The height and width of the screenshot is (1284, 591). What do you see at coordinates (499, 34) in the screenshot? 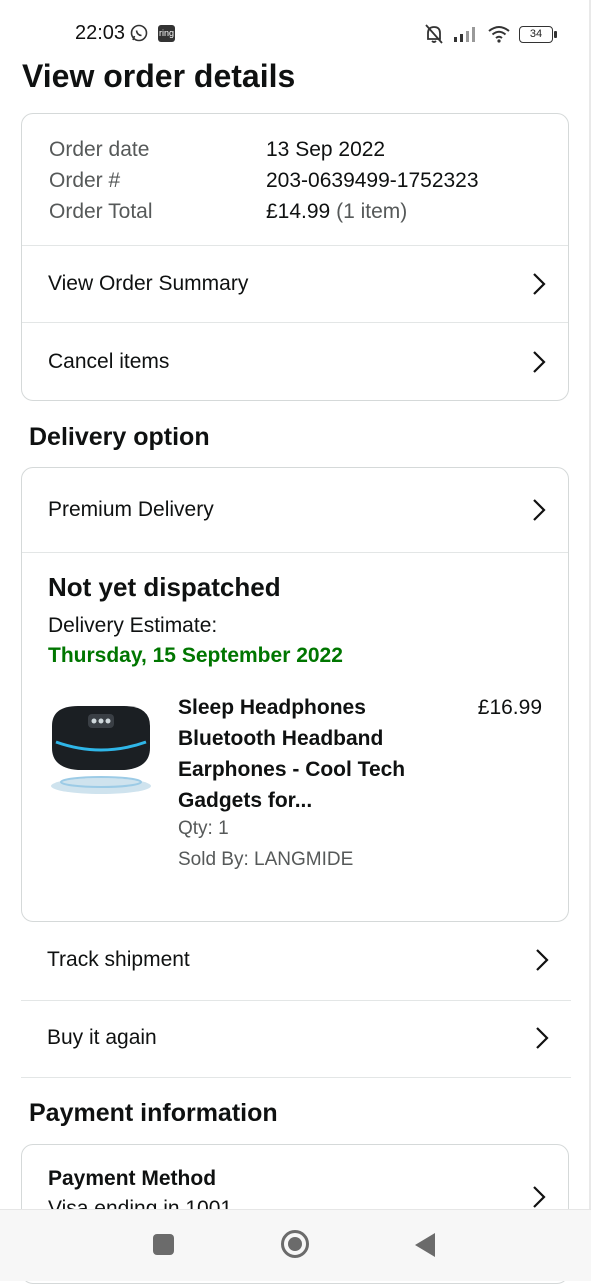
I see `wifi-icon` at bounding box center [499, 34].